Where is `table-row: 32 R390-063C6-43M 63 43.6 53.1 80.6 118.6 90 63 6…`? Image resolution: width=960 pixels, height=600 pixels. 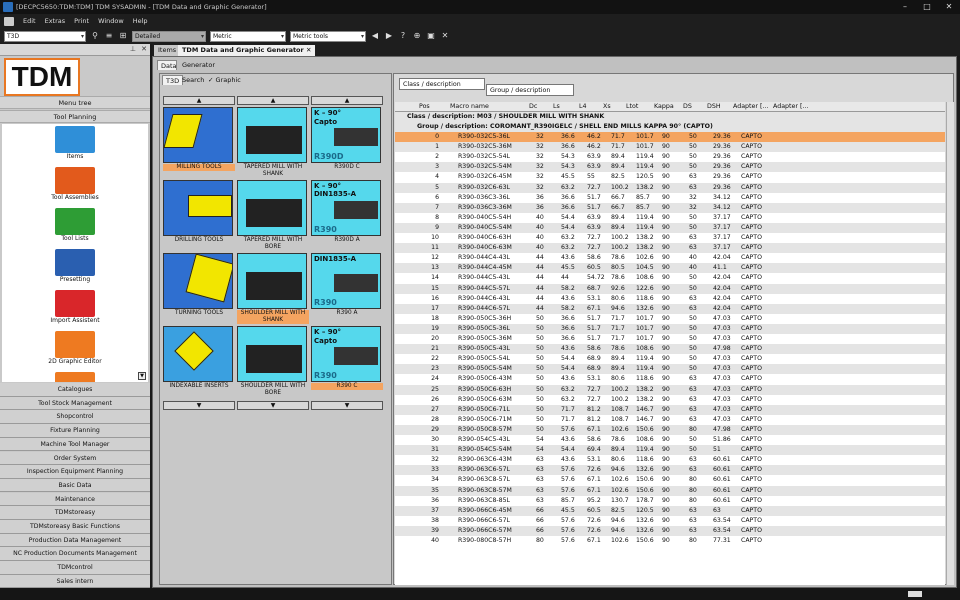
table-row: 32 R390-063C6-43M 63 43.6 53.1 80.6 118.6 90 63 6… is located at coordinates (670, 460).